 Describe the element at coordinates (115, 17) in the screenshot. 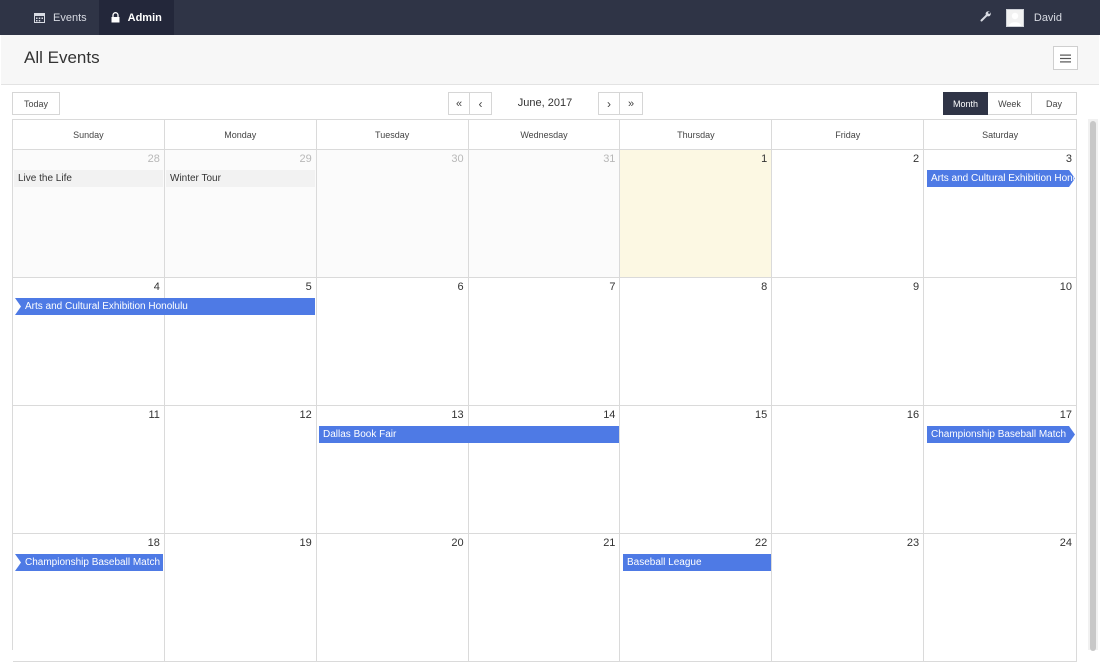

I see `lock-icon` at that location.